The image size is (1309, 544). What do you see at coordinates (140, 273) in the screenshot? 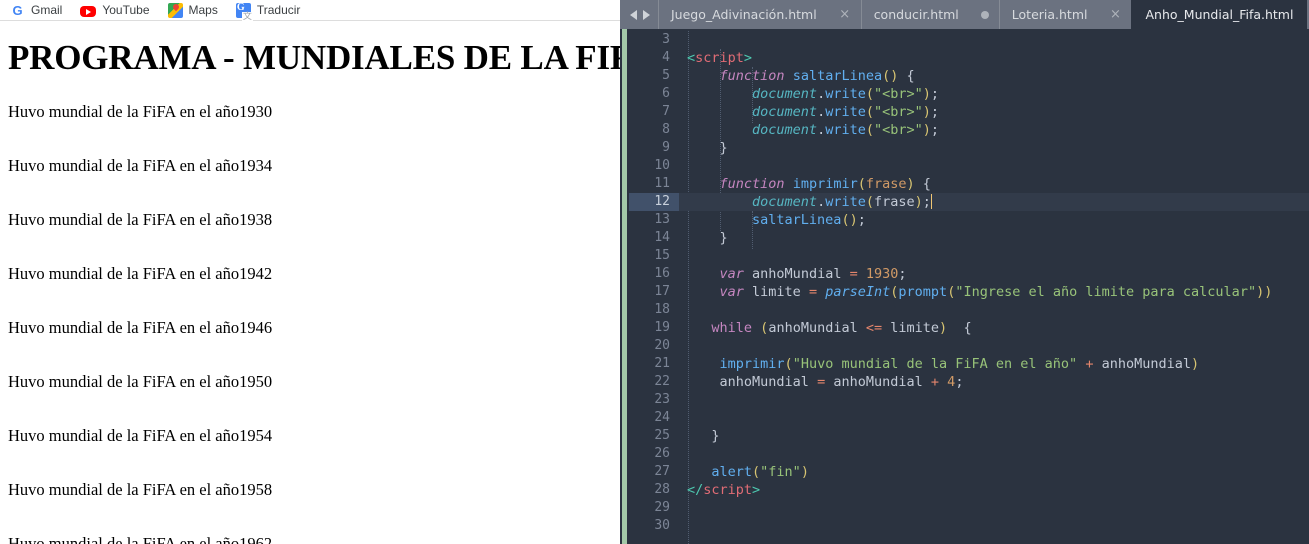
I see `output-line: Huvo mundial de la FiFA en el año1942` at bounding box center [140, 273].